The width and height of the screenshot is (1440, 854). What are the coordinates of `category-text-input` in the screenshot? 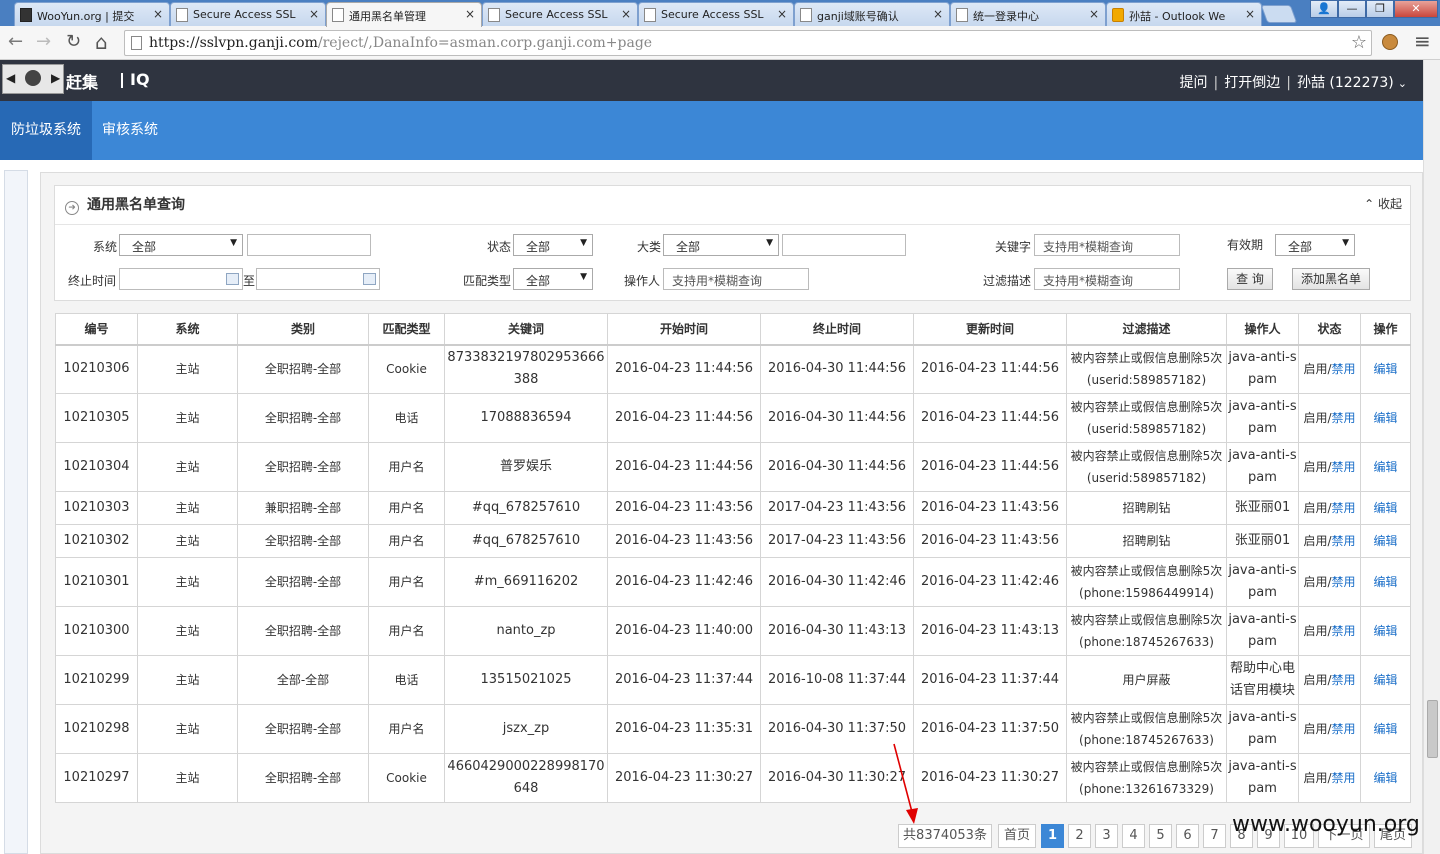 It's located at (844, 245).